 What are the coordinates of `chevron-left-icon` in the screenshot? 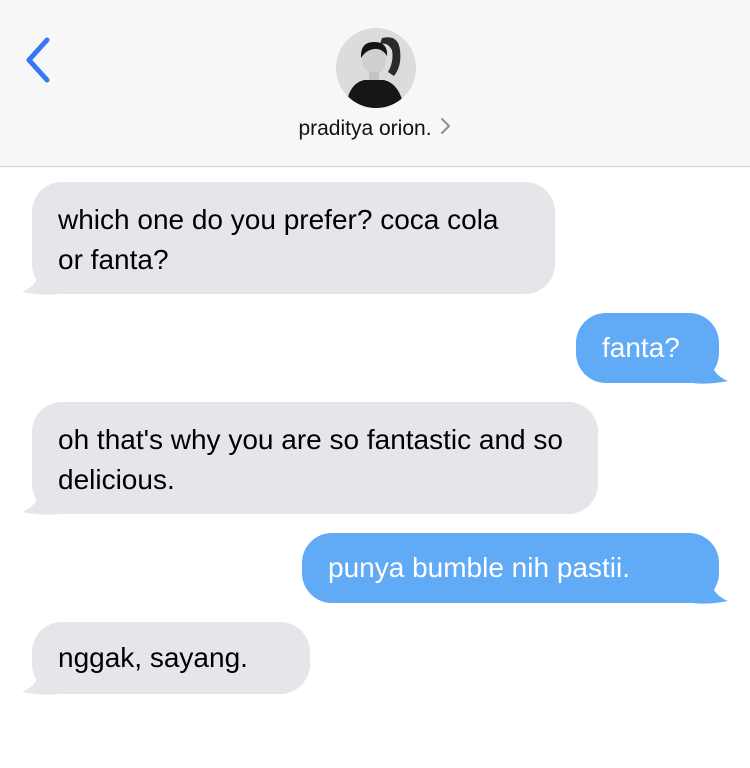 It's located at (38, 60).